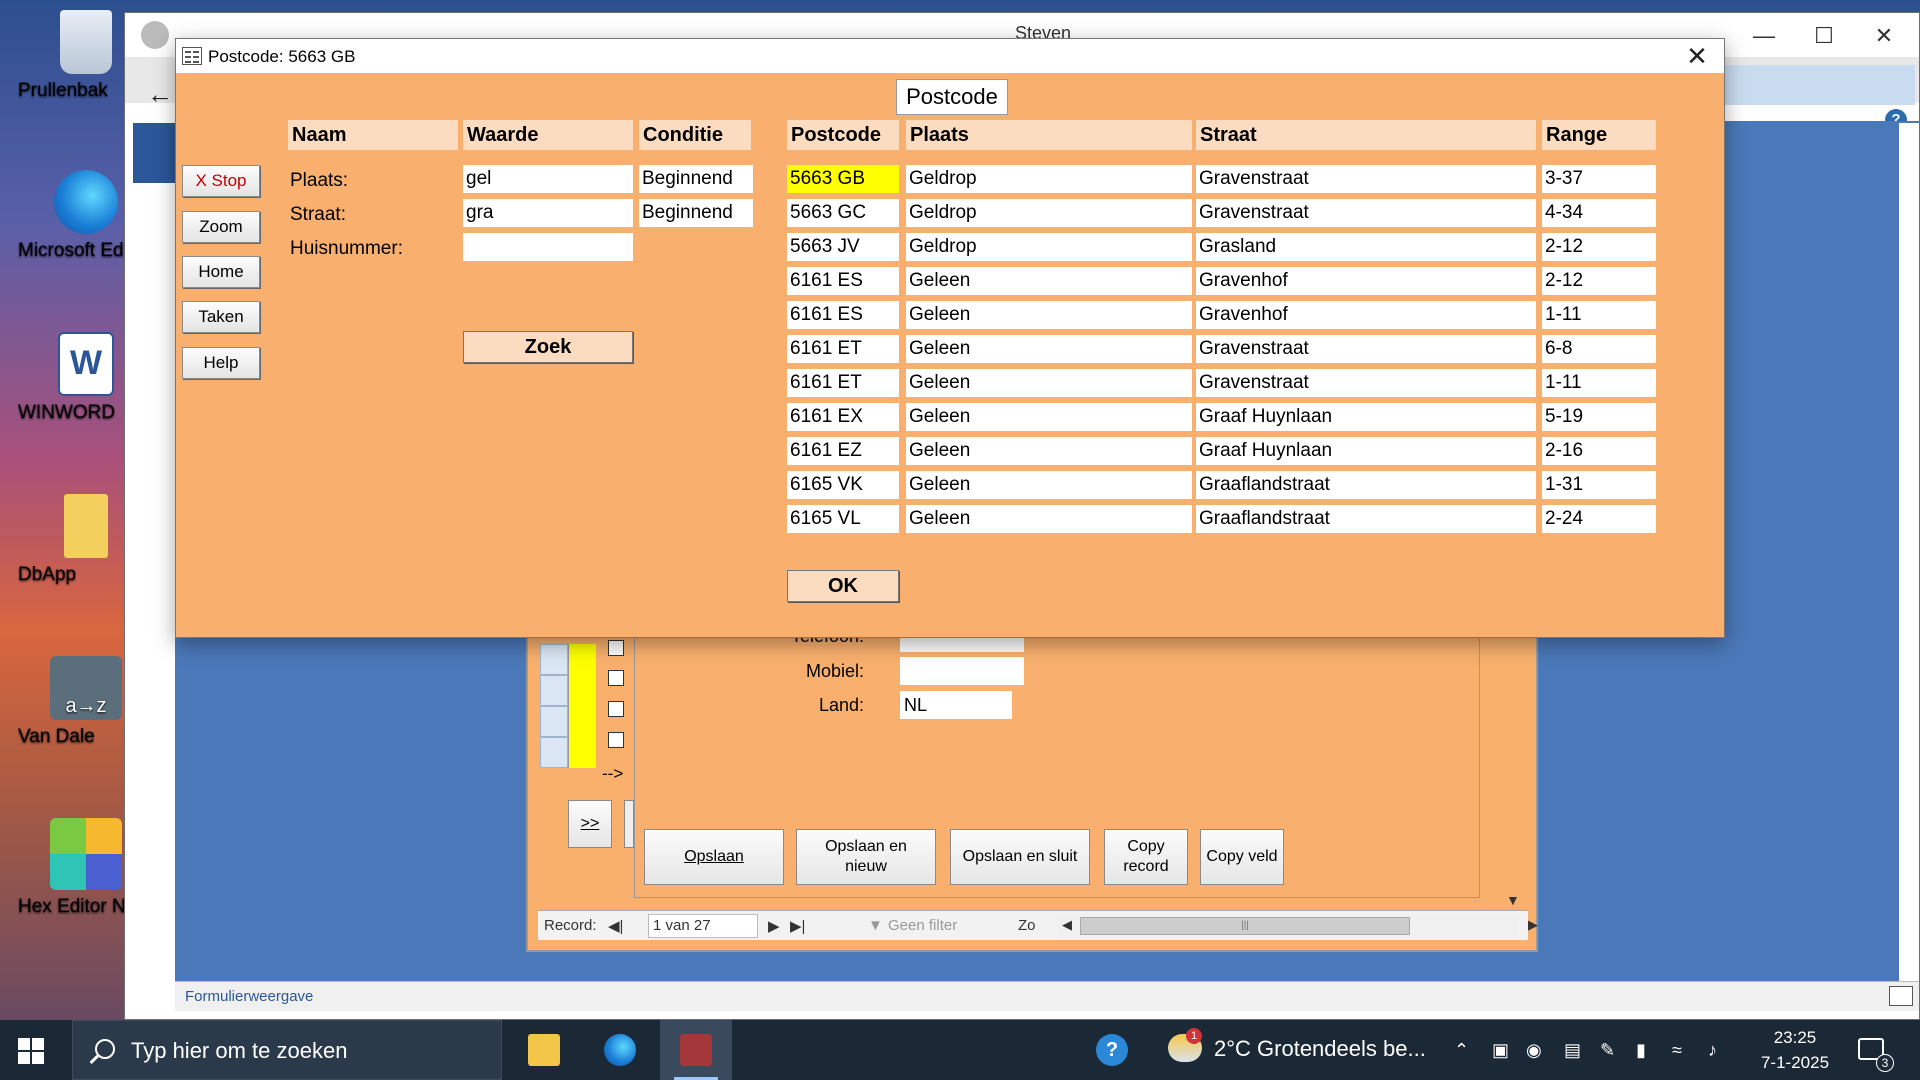  Describe the element at coordinates (548, 179) in the screenshot. I see `plaats-value-field: gel` at that location.